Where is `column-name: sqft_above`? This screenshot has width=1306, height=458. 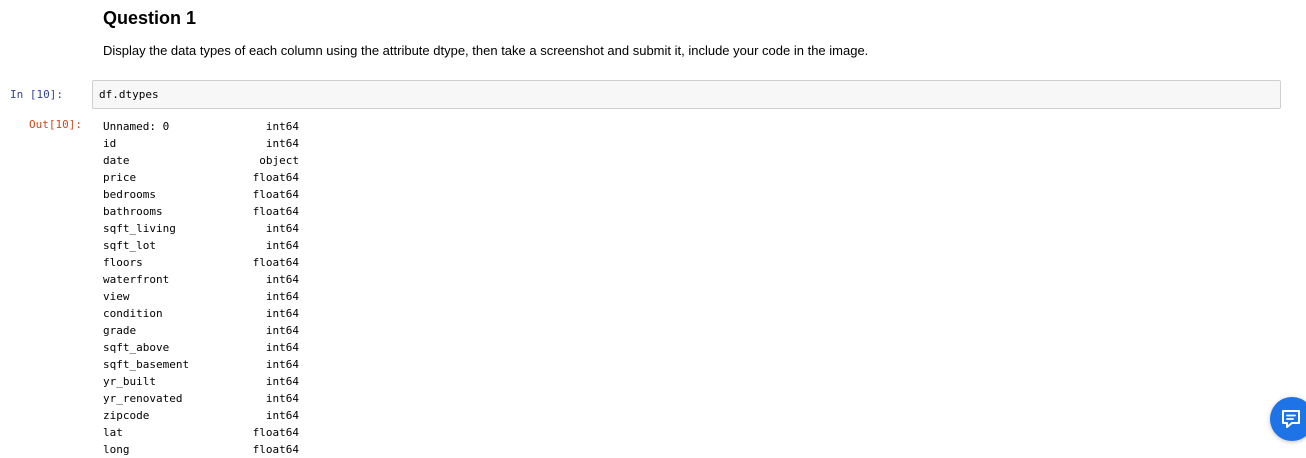 column-name: sqft_above is located at coordinates (136, 347).